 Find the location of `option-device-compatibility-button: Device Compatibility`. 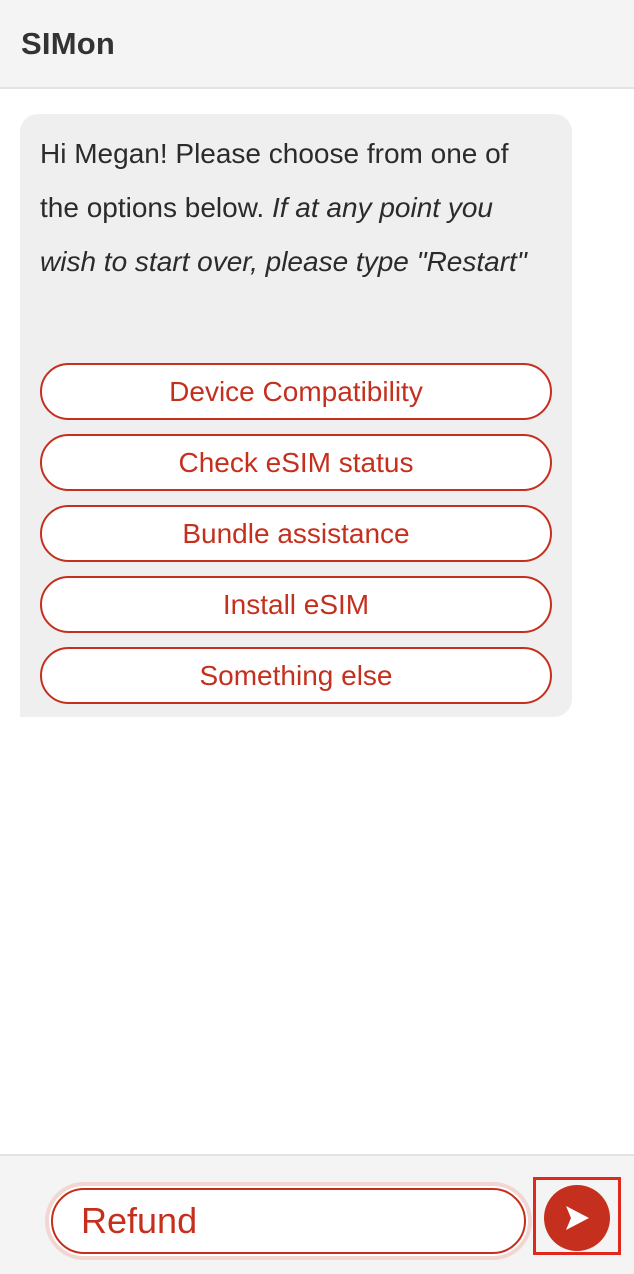

option-device-compatibility-button: Device Compatibility is located at coordinates (296, 391).